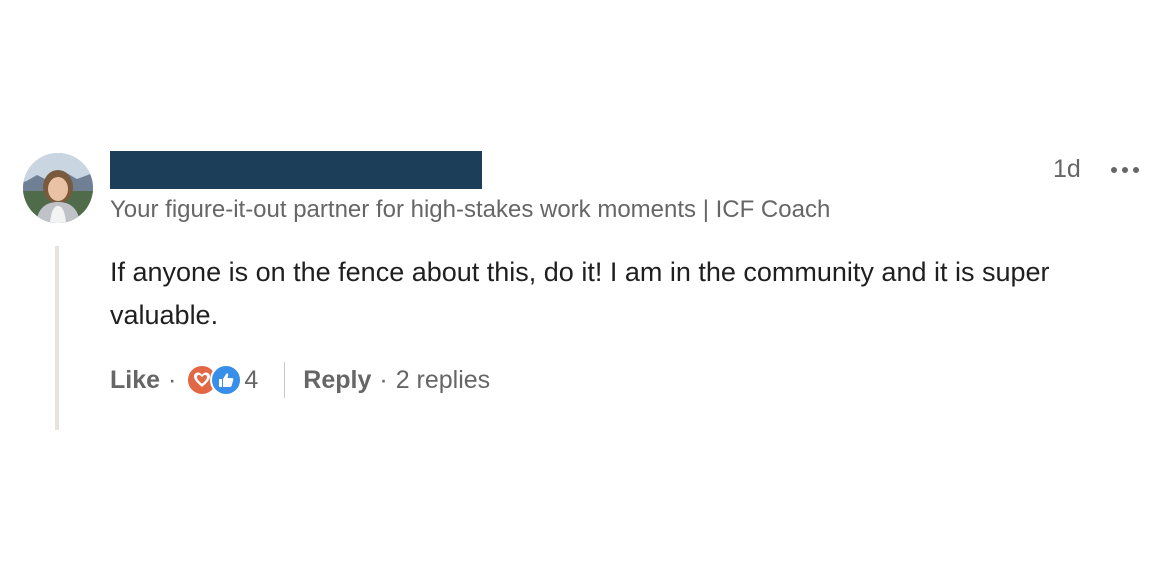 Image resolution: width=1170 pixels, height=572 pixels. What do you see at coordinates (443, 380) in the screenshot?
I see `replies-link: 2 replies` at bounding box center [443, 380].